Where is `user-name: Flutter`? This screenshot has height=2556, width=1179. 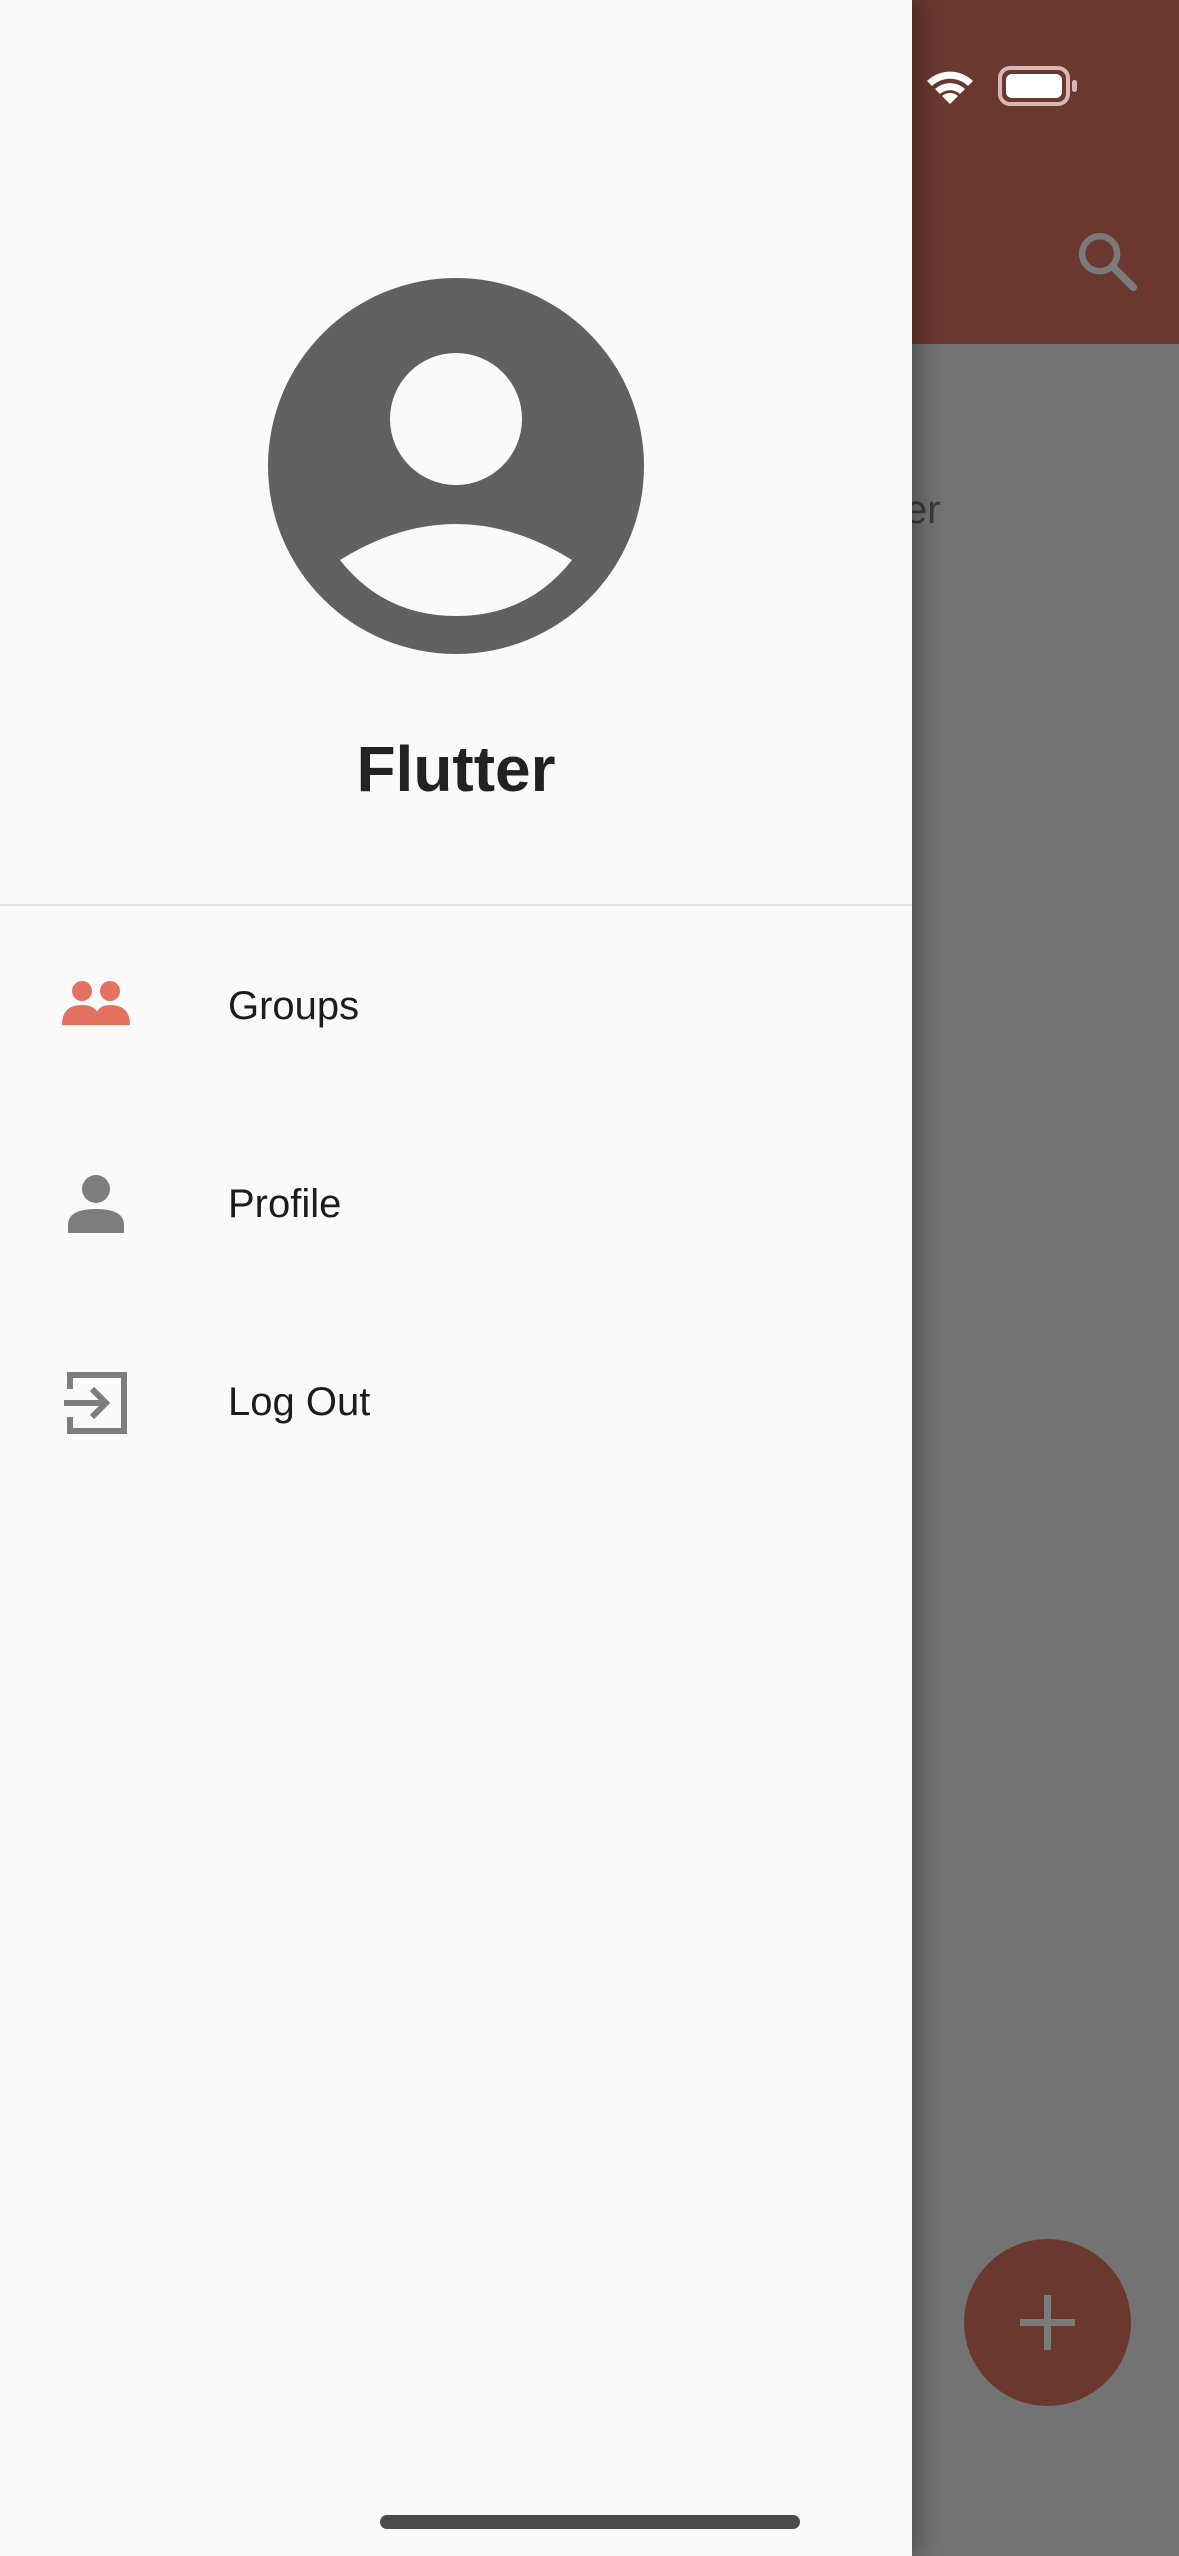
user-name: Flutter is located at coordinates (456, 769).